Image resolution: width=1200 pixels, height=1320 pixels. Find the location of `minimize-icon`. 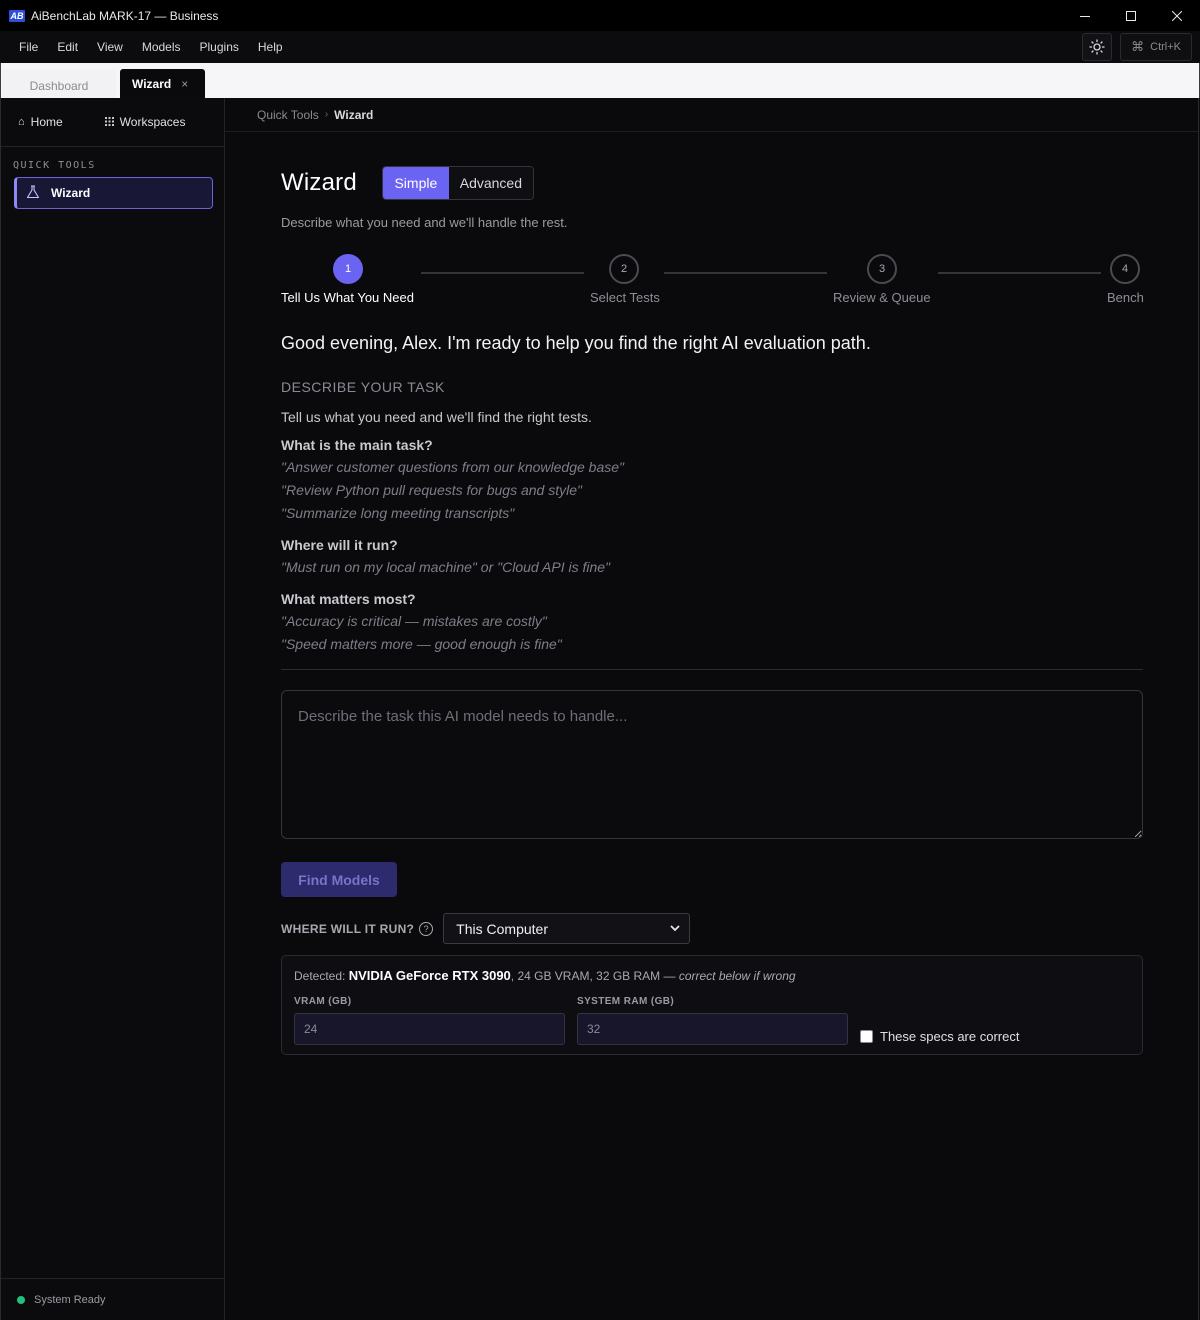

minimize-icon is located at coordinates (1085, 15).